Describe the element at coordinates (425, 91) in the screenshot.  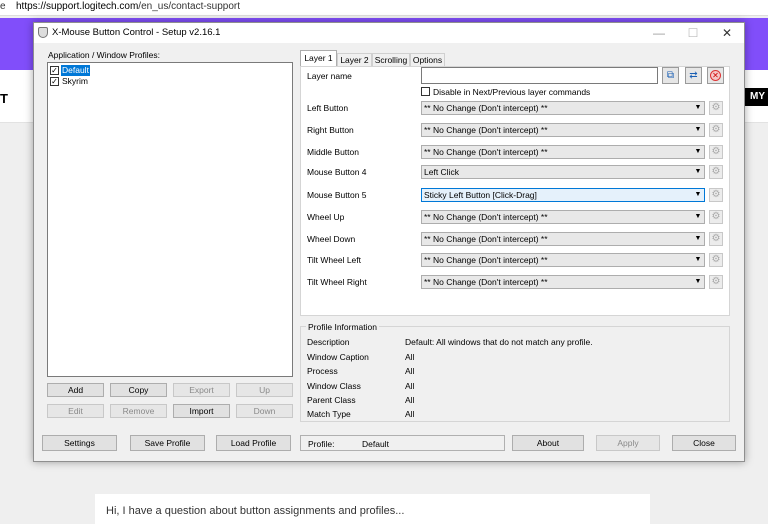
I see `disable-layer-checkbox` at that location.